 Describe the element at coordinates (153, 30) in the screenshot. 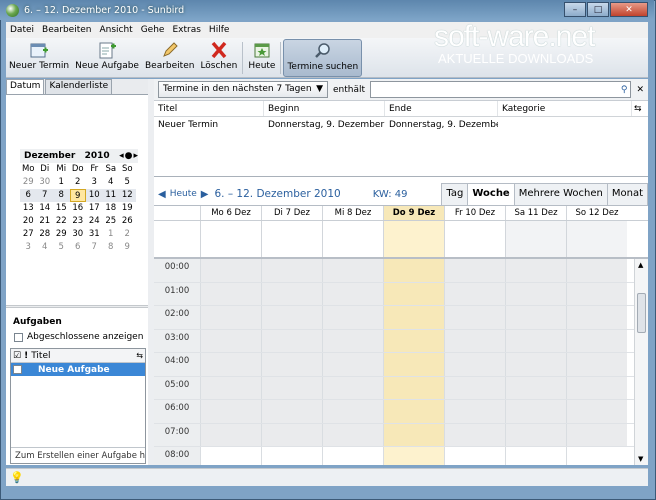

I see `menu-gehe: Gehe` at that location.